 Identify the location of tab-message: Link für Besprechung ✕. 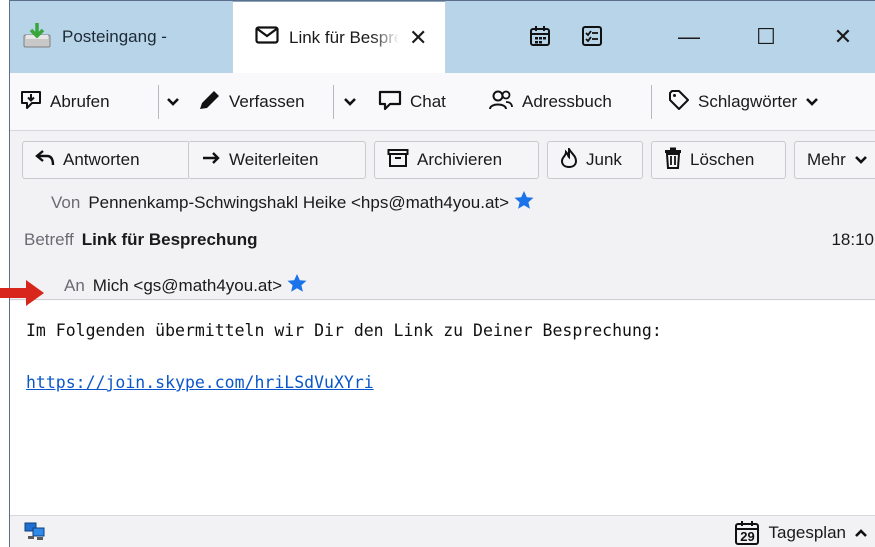
(339, 37).